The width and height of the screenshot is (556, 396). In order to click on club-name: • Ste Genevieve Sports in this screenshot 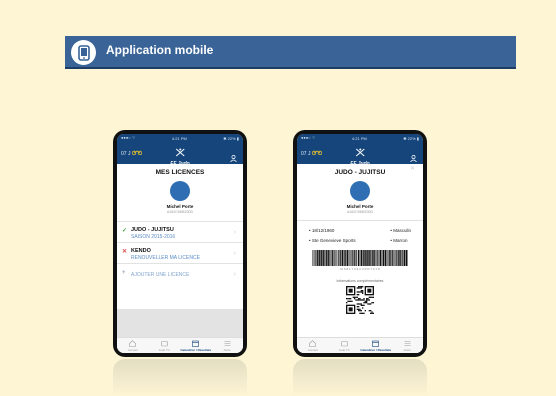, I will do `click(332, 240)`.